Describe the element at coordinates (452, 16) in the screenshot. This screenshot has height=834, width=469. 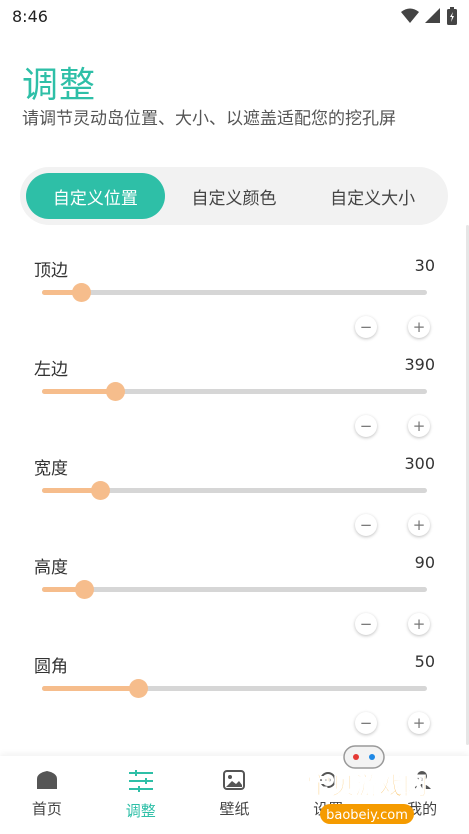
I see `battery-icon` at that location.